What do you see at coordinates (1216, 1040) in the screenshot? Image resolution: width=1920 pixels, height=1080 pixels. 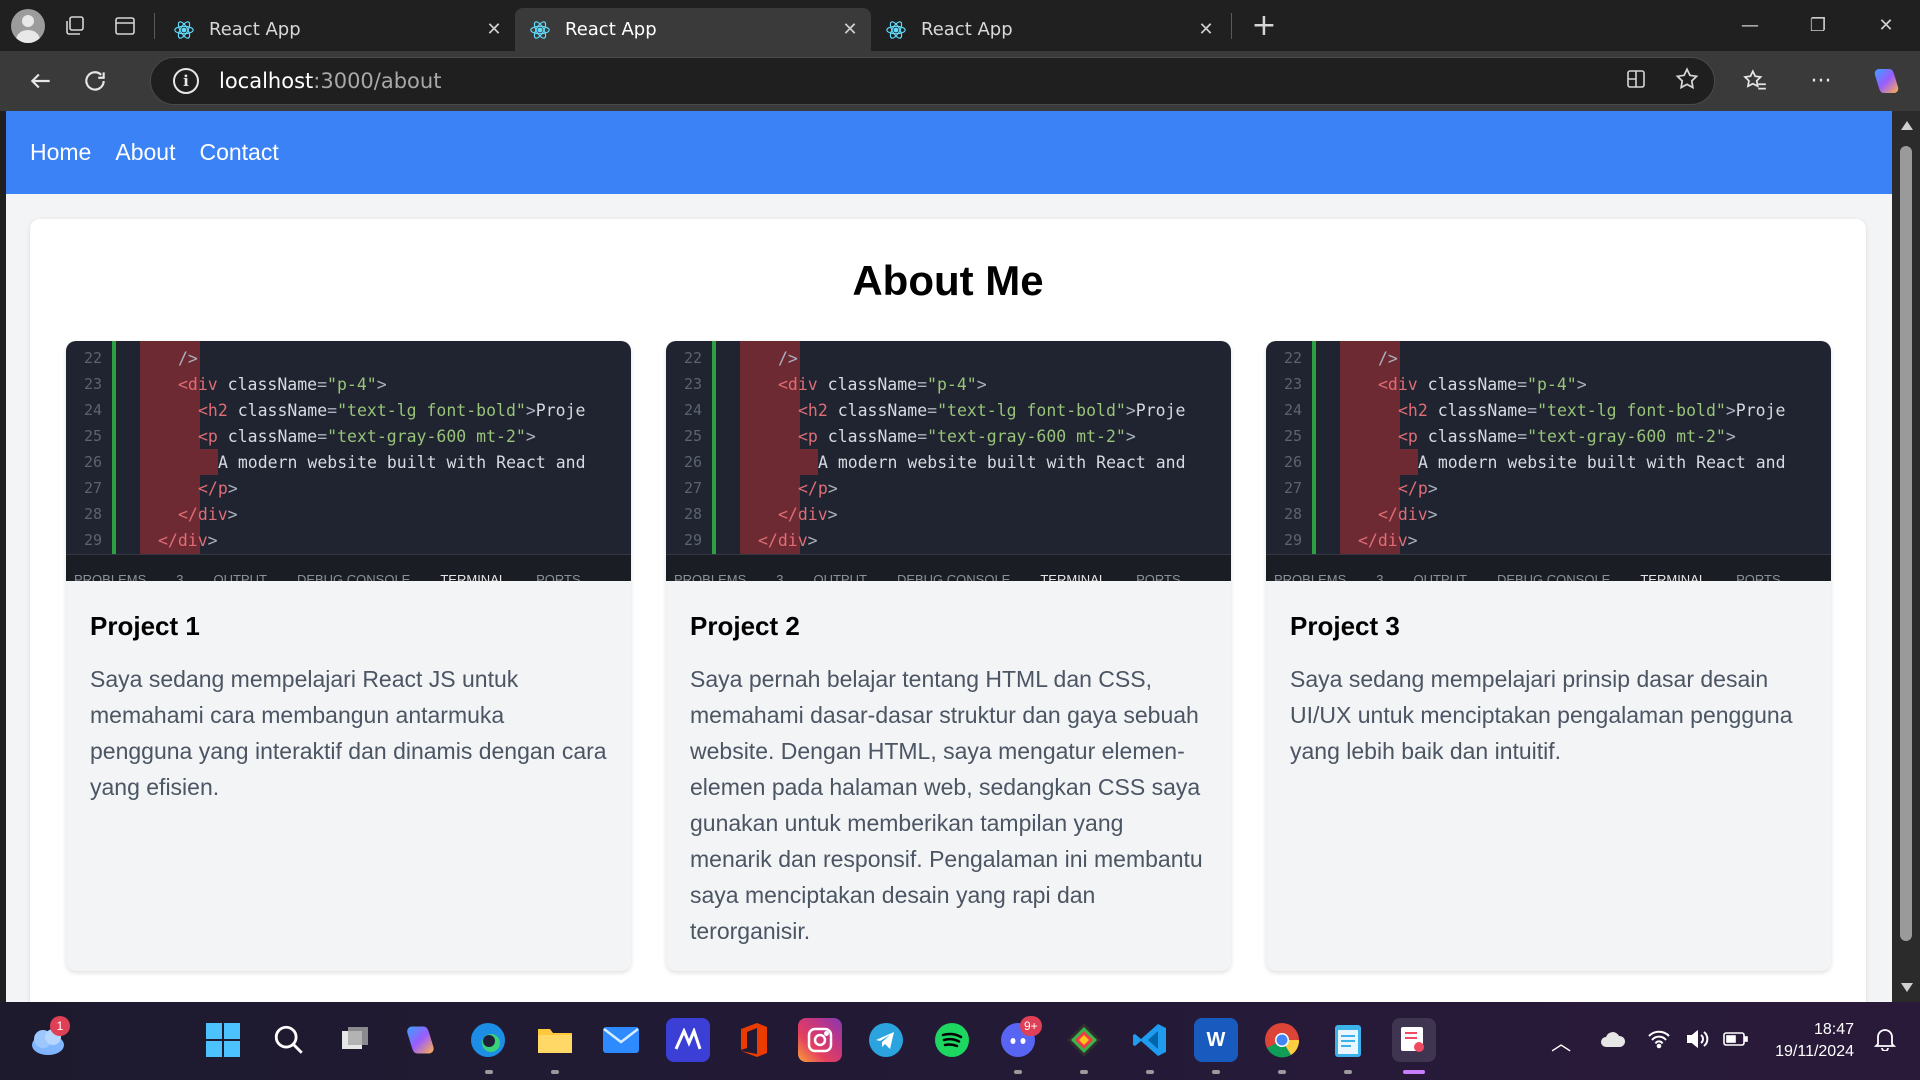 I see `word-icon: W` at bounding box center [1216, 1040].